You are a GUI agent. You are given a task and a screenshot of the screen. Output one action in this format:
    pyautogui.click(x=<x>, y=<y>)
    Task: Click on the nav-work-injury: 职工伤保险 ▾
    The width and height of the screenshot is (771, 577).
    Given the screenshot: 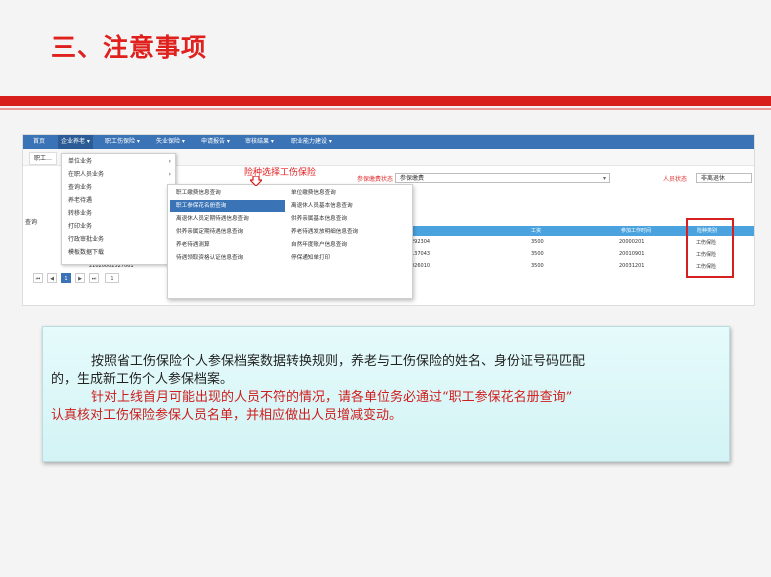 What is the action you would take?
    pyautogui.click(x=122, y=142)
    